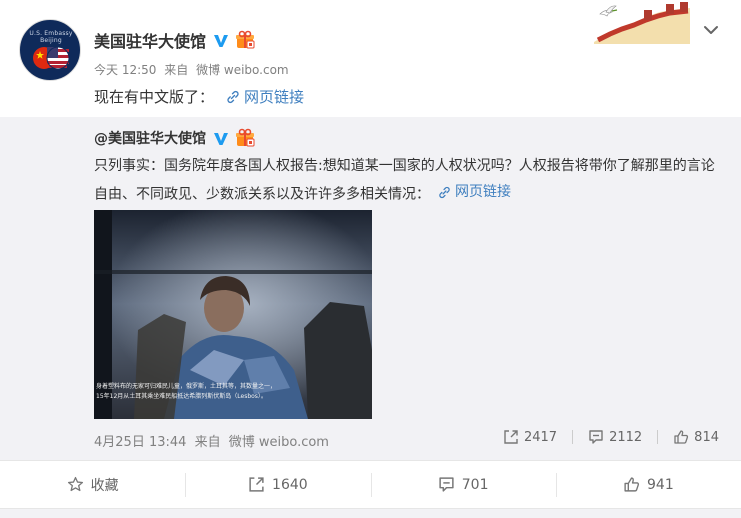 This screenshot has width=741, height=518. Describe the element at coordinates (711, 30) in the screenshot. I see `chevron-down-icon` at that location.